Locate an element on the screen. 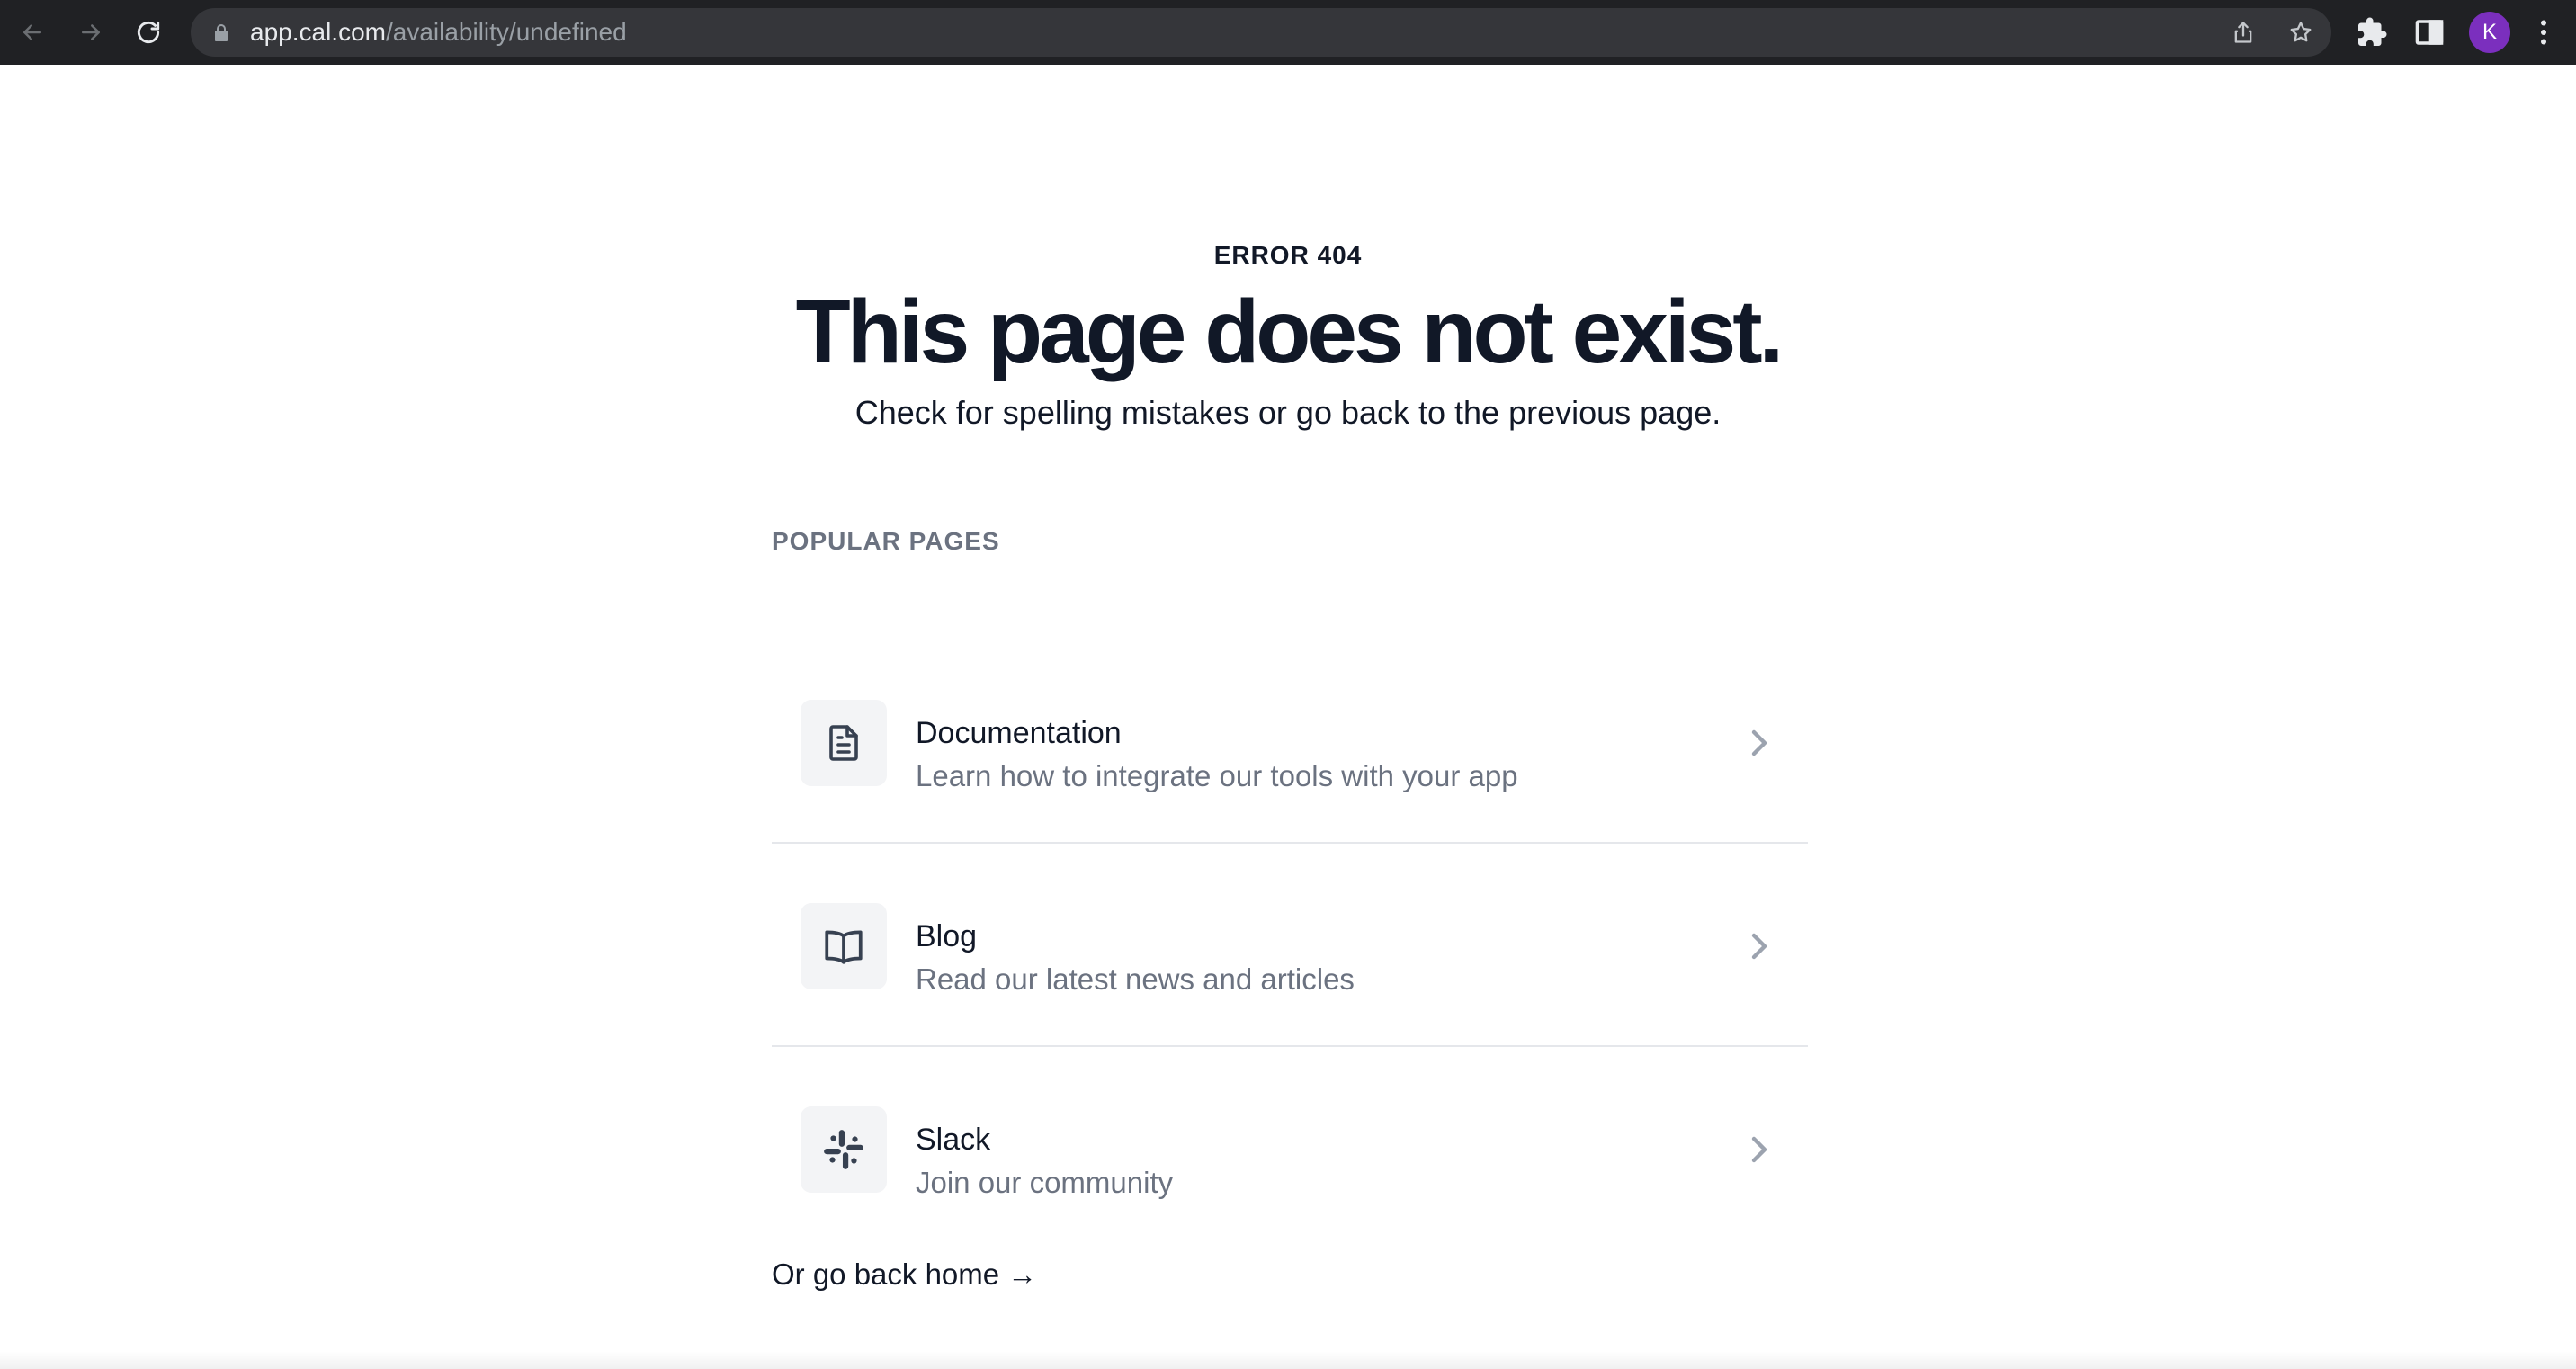 The image size is (2576, 1369). popular-item-slack: Slack Join our community is located at coordinates (1290, 1148).